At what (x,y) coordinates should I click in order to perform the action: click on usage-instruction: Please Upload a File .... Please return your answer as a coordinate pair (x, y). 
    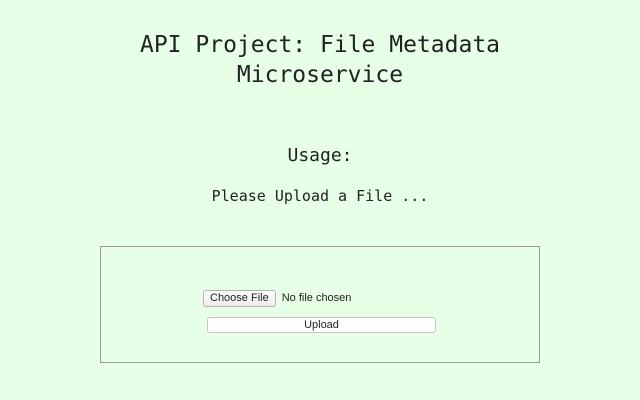
    Looking at the image, I should click on (320, 196).